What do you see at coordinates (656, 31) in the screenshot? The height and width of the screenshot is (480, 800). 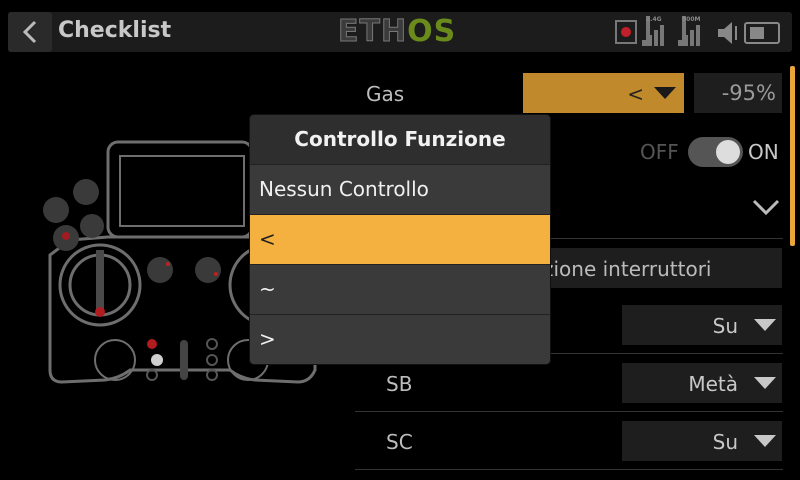 I see `signal-2-4g-icon: 2.4G` at bounding box center [656, 31].